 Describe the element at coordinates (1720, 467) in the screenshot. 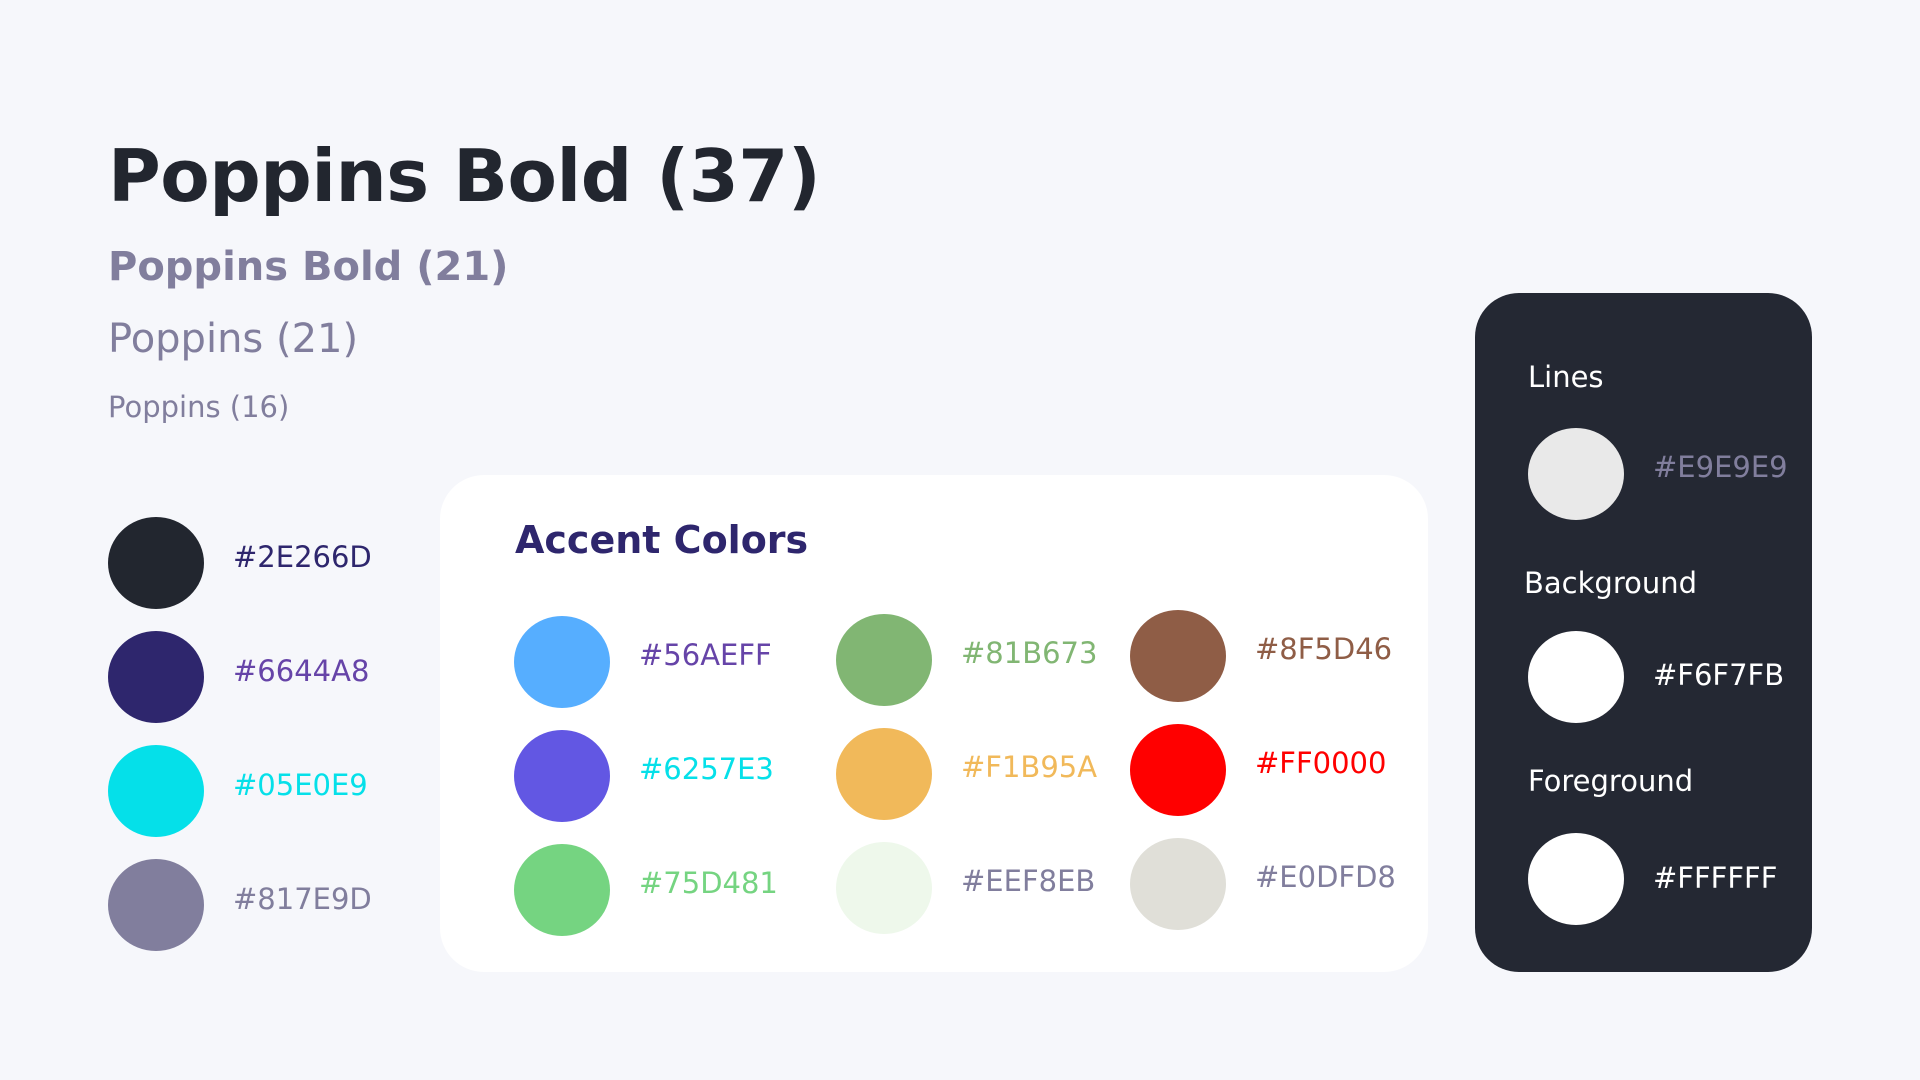

I see `lines-hex: #E9E9E9` at that location.